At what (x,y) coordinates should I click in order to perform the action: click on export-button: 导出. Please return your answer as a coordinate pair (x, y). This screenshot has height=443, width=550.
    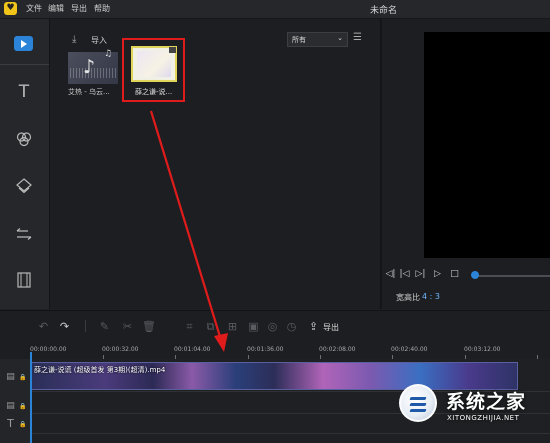
    Looking at the image, I should click on (331, 327).